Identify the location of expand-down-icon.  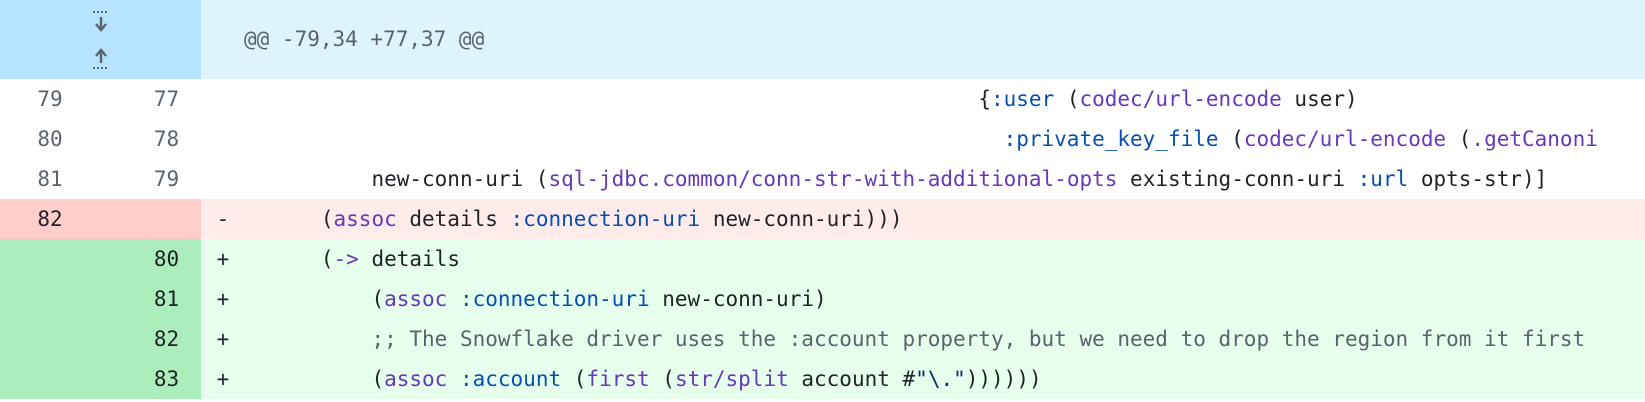
(101, 22).